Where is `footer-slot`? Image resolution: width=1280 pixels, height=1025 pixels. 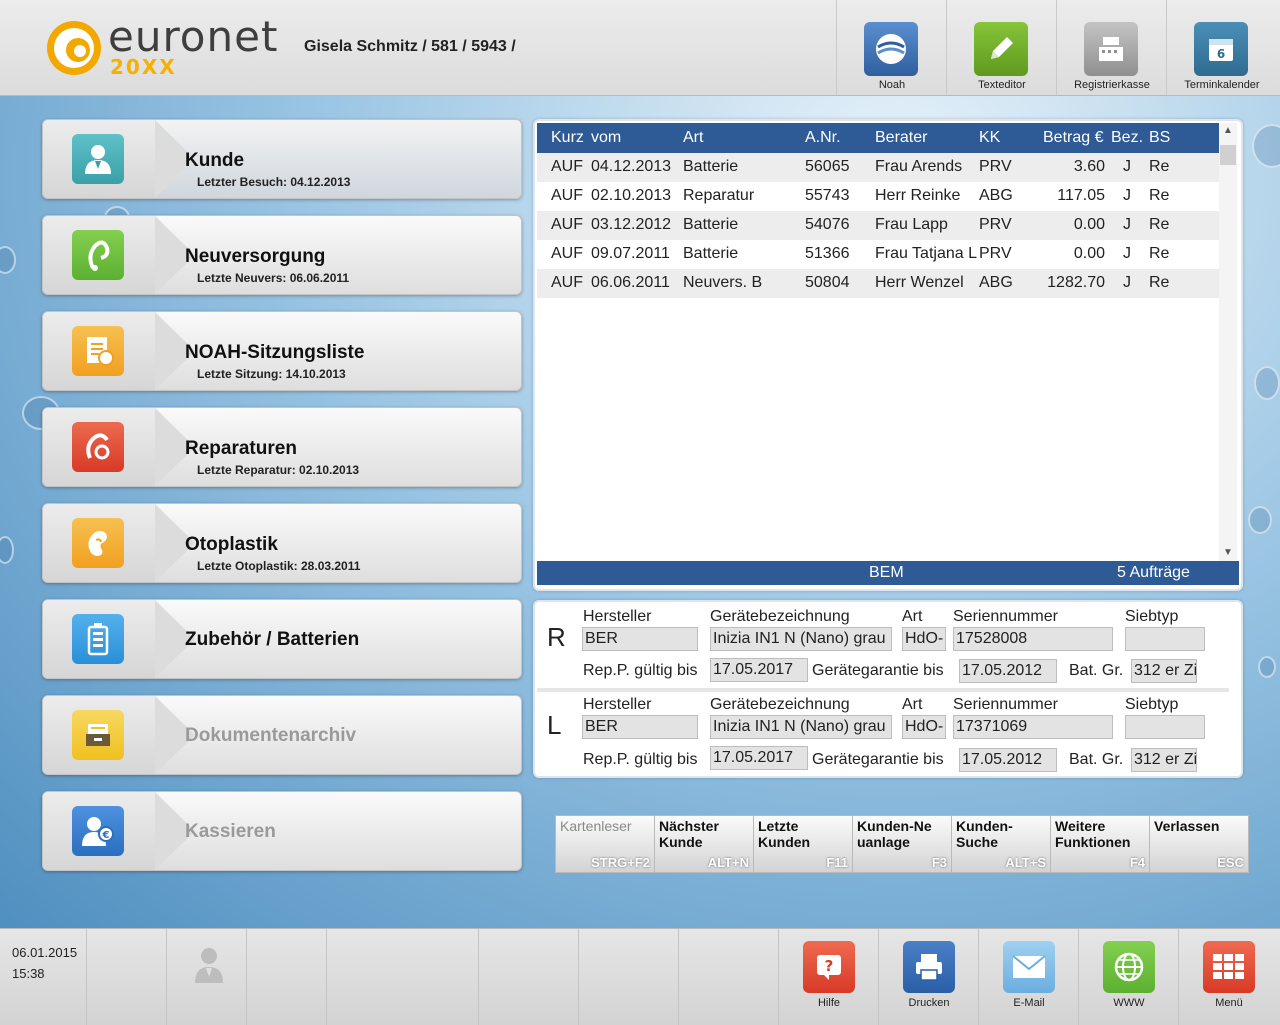
footer-slot is located at coordinates (528, 977).